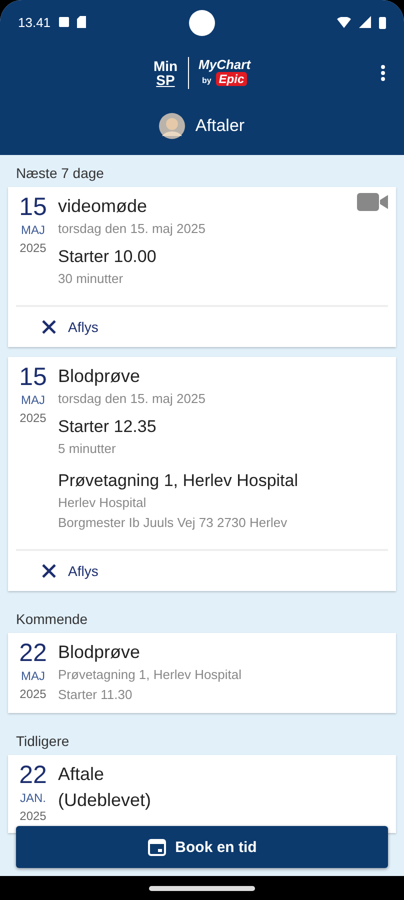 Image resolution: width=404 pixels, height=900 pixels. What do you see at coordinates (103, 206) in the screenshot?
I see `appointment-title: videomøde` at bounding box center [103, 206].